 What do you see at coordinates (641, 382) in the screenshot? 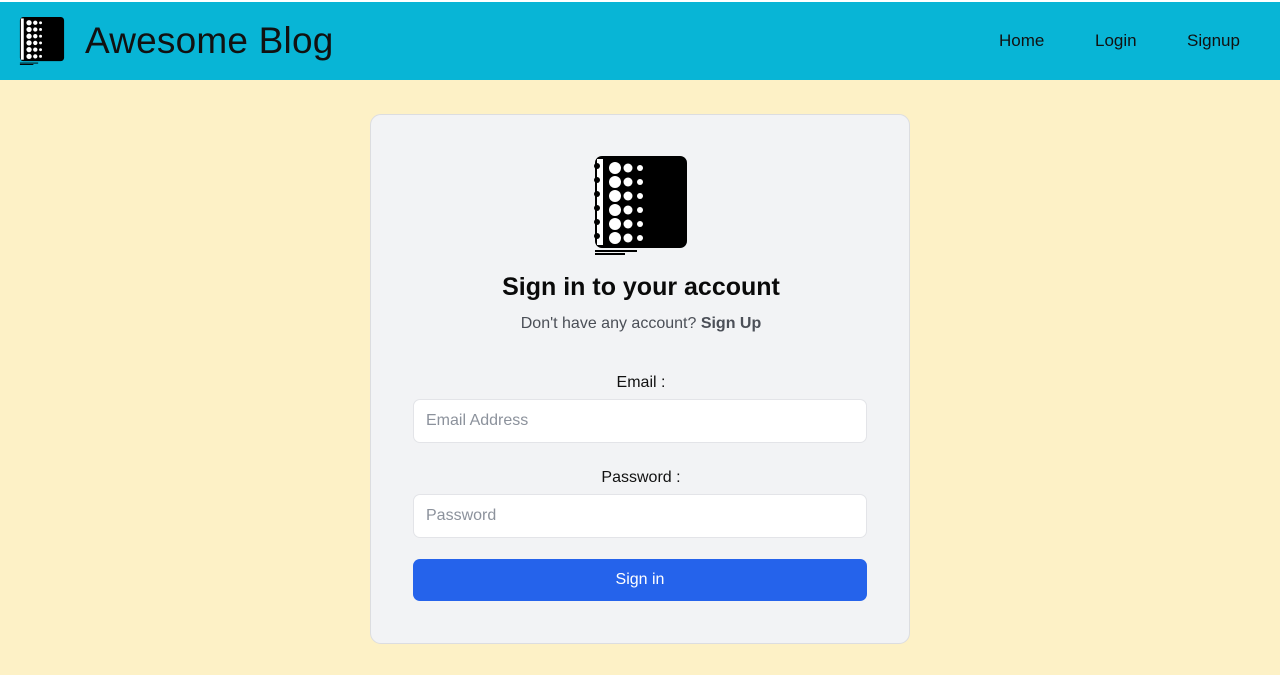
I see `email-label: Email :` at bounding box center [641, 382].